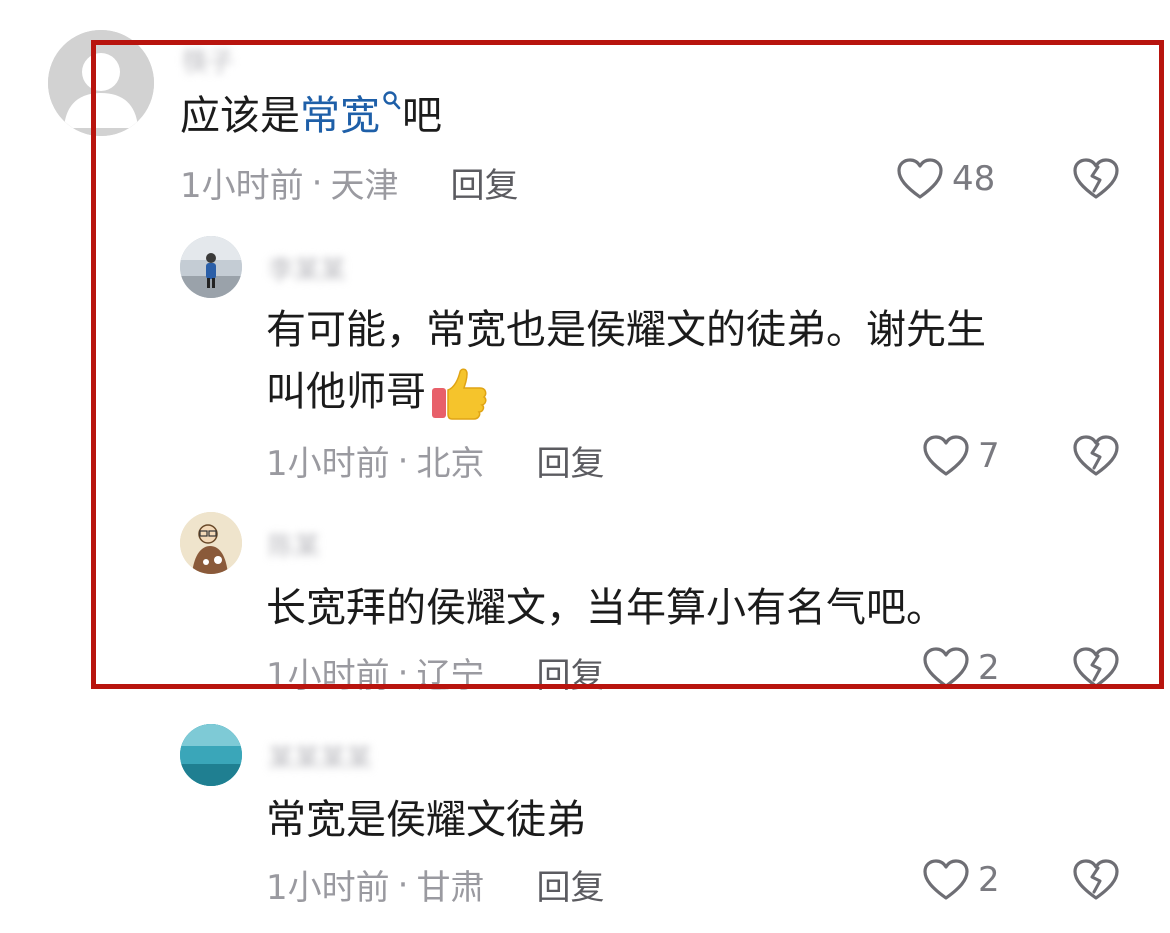 The height and width of the screenshot is (933, 1170). Describe the element at coordinates (626, 393) in the screenshot. I see `comment-line-2: 叫他师哥` at that location.